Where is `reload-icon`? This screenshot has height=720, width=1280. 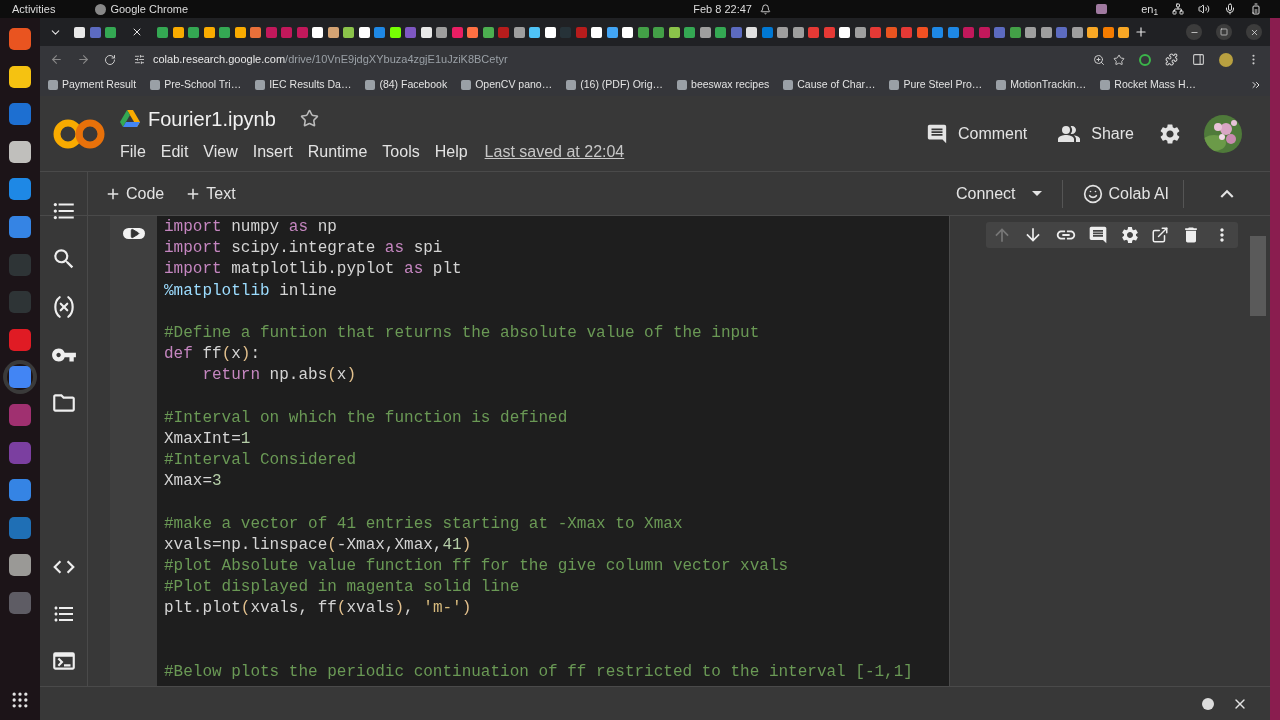 reload-icon is located at coordinates (110, 59).